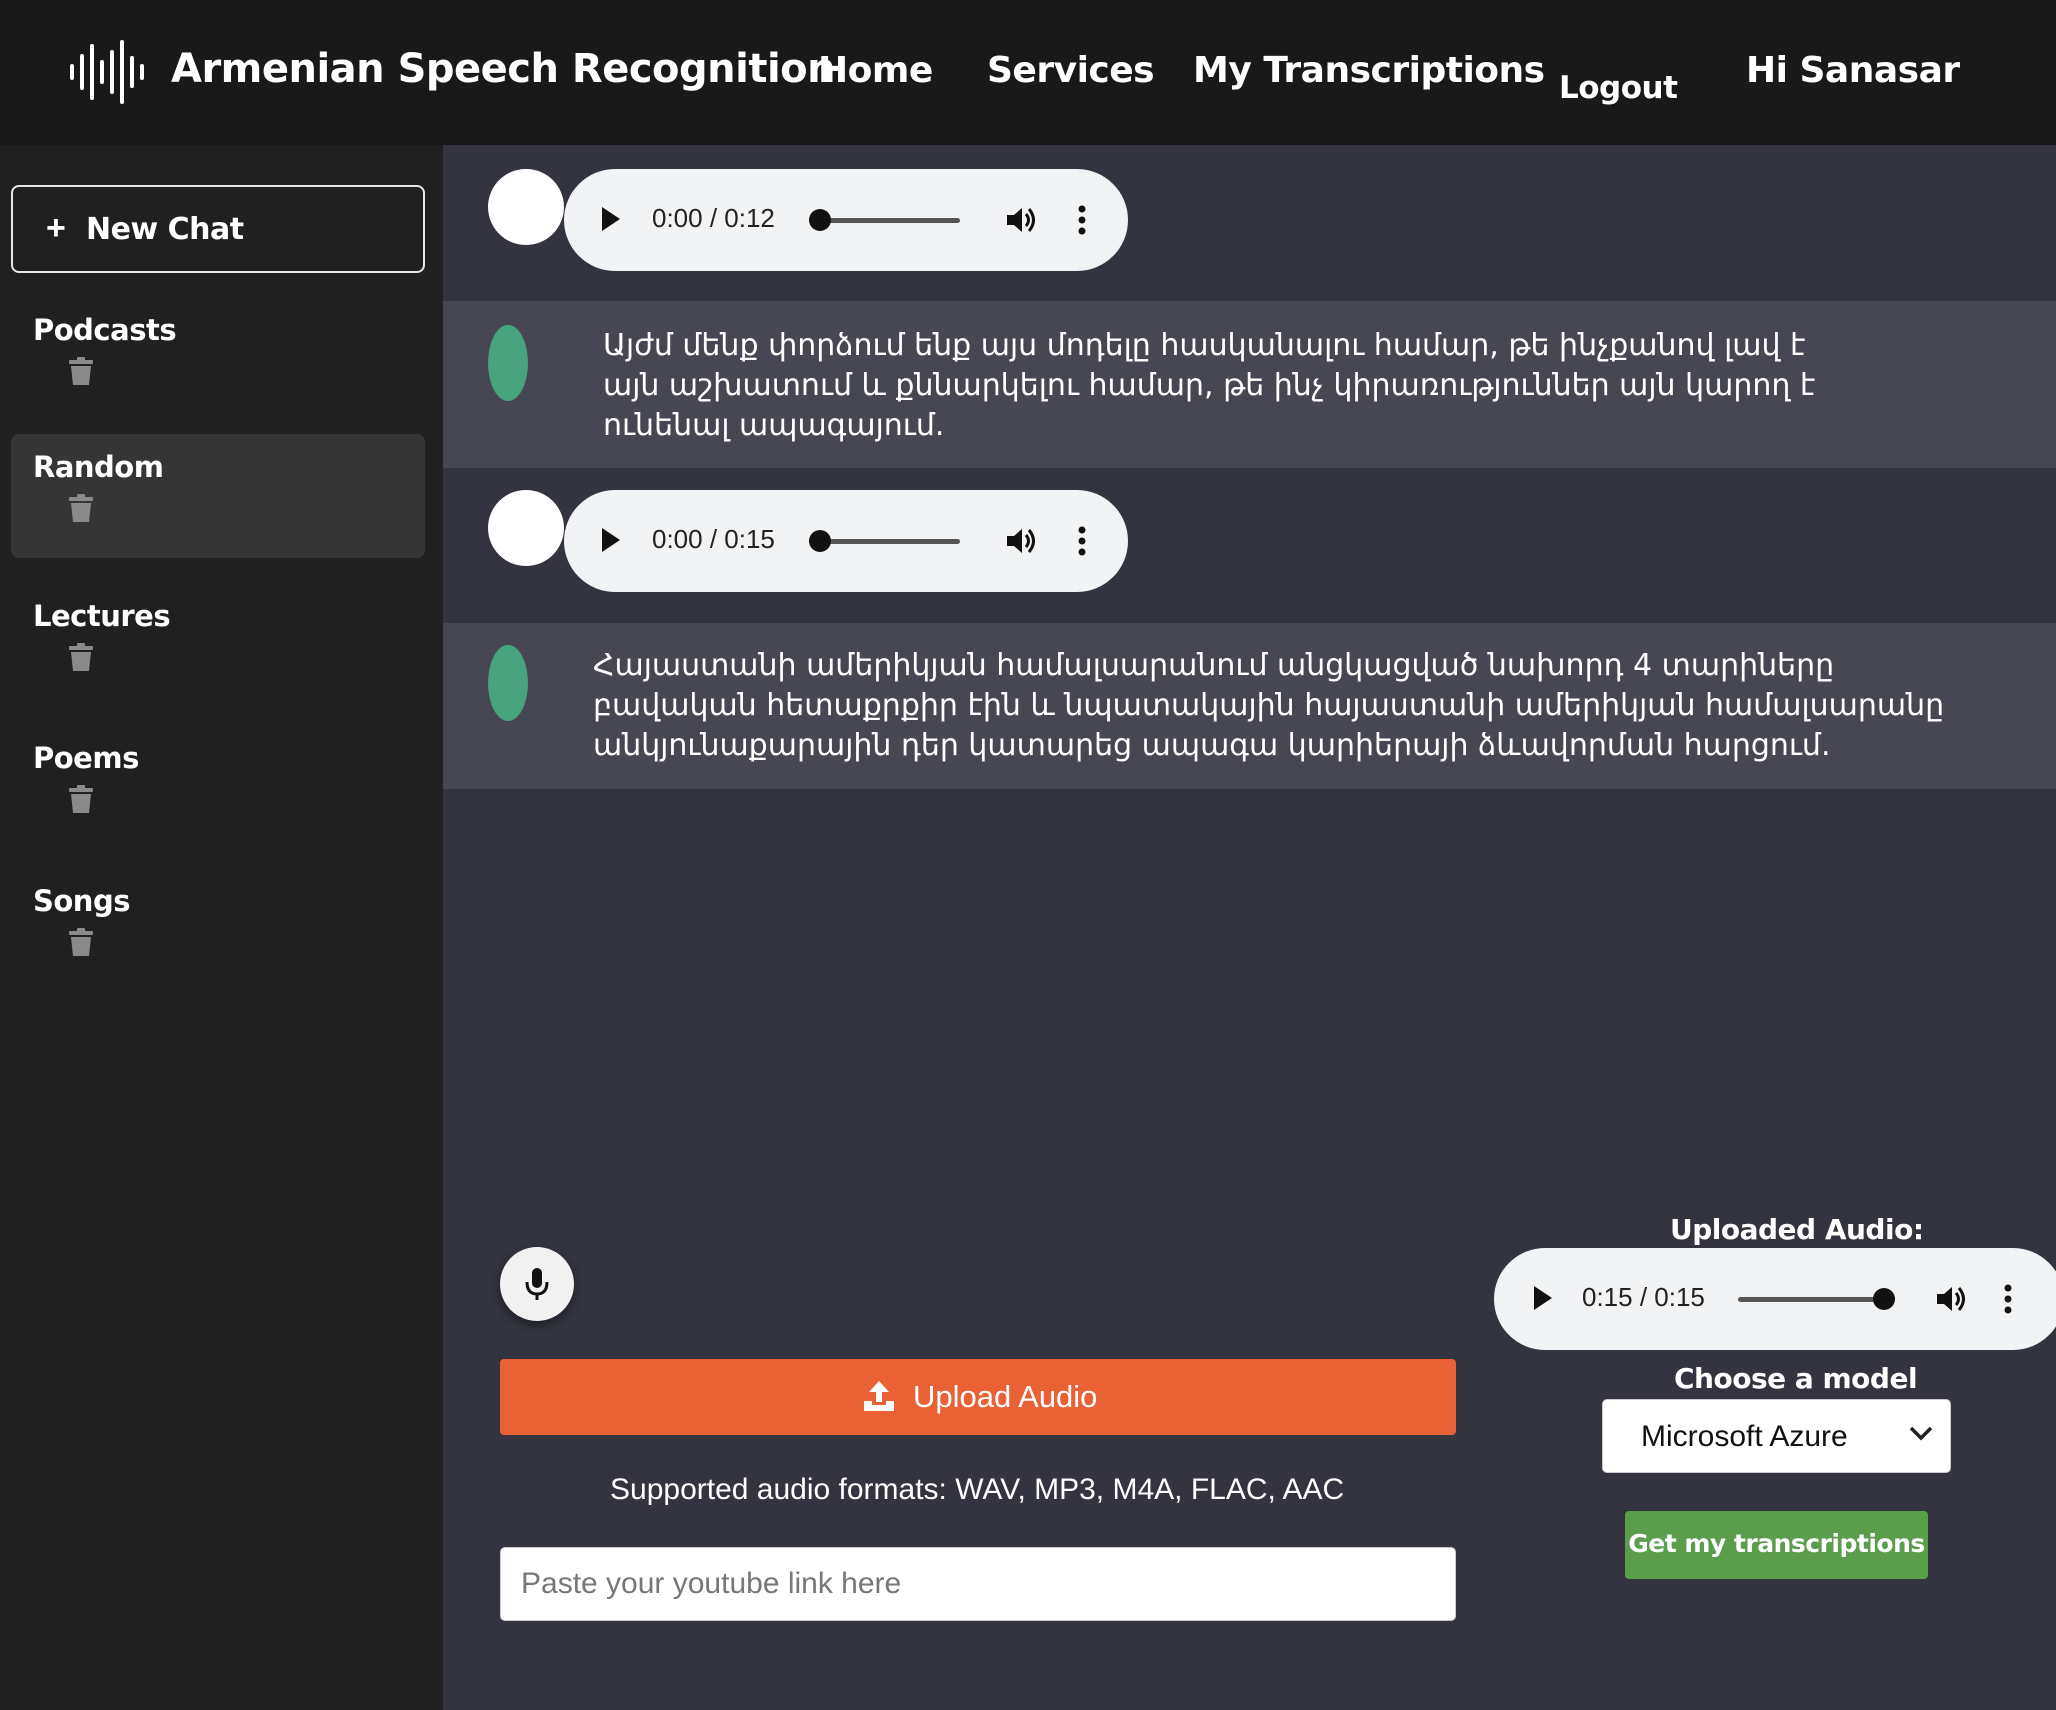  I want to click on nav-my-transcriptions-link: My Transcriptions, so click(1369, 70).